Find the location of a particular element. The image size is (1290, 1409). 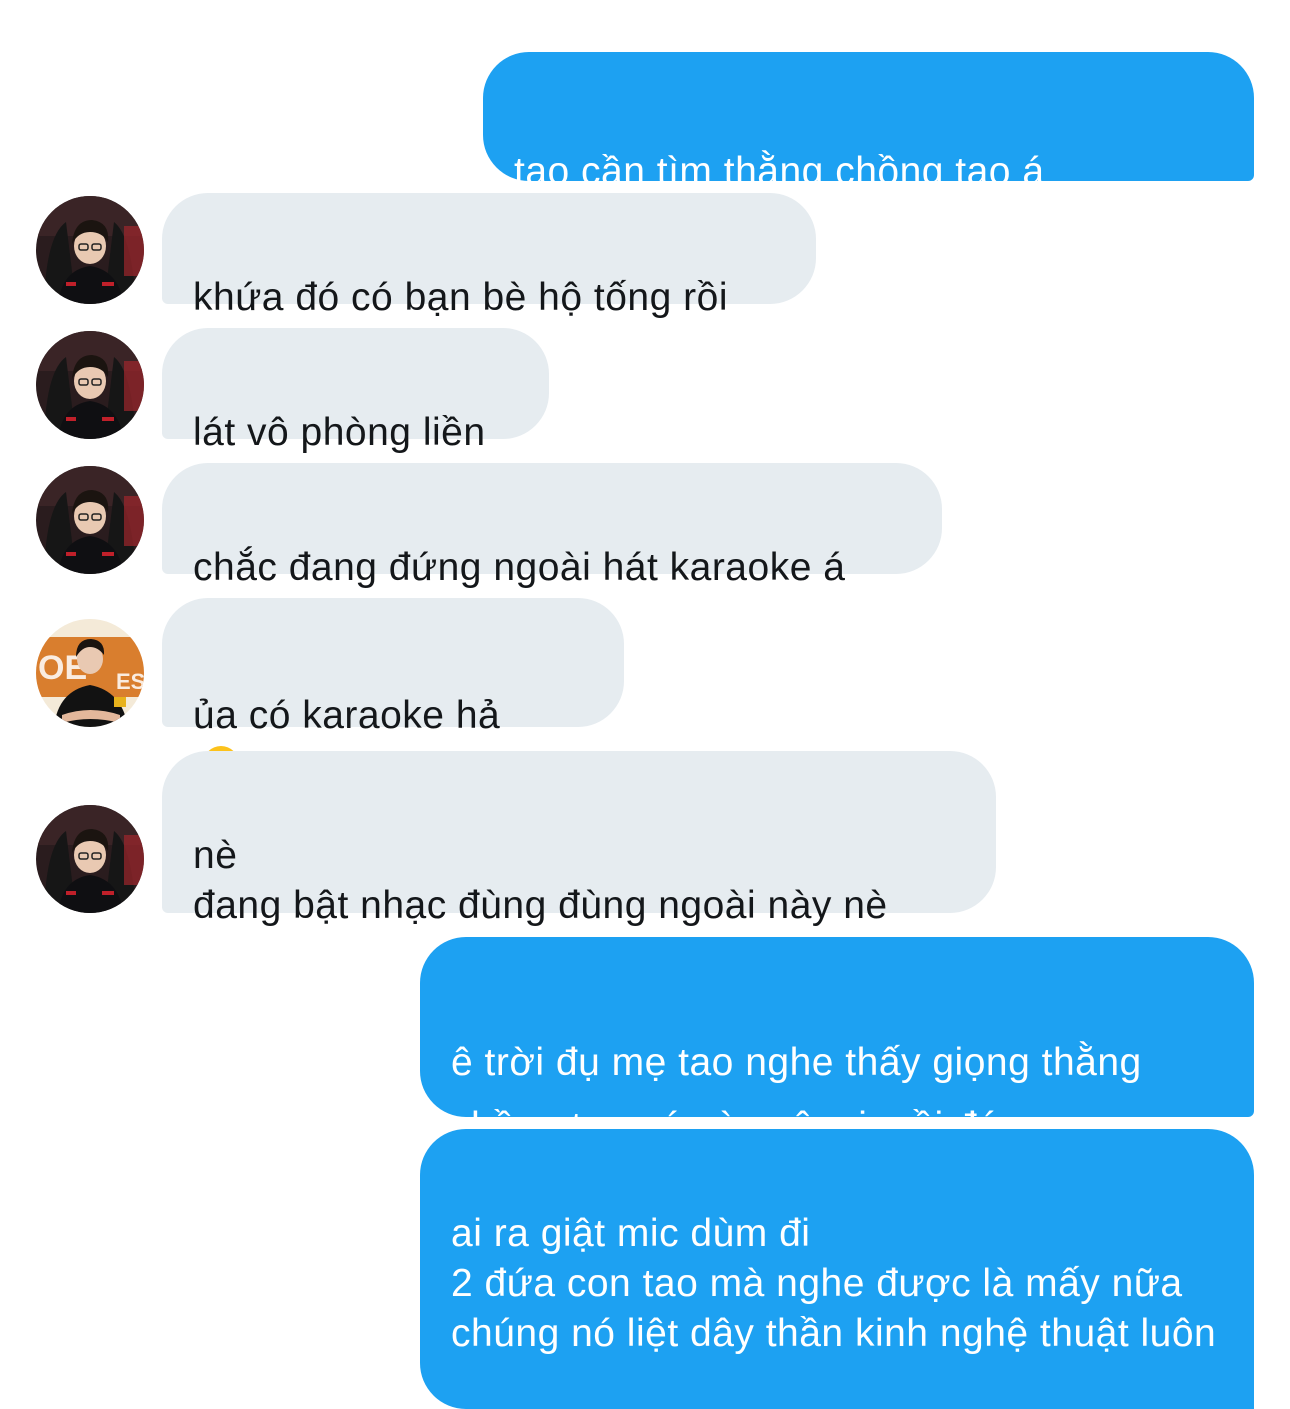

message-bubble-outgoing: tao cần tìm thằng chồng tao á is located at coordinates (868, 174).